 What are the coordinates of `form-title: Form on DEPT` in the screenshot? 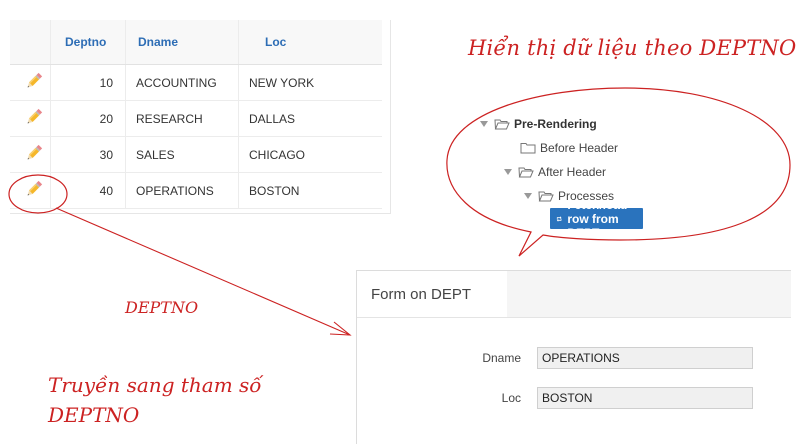 It's located at (421, 294).